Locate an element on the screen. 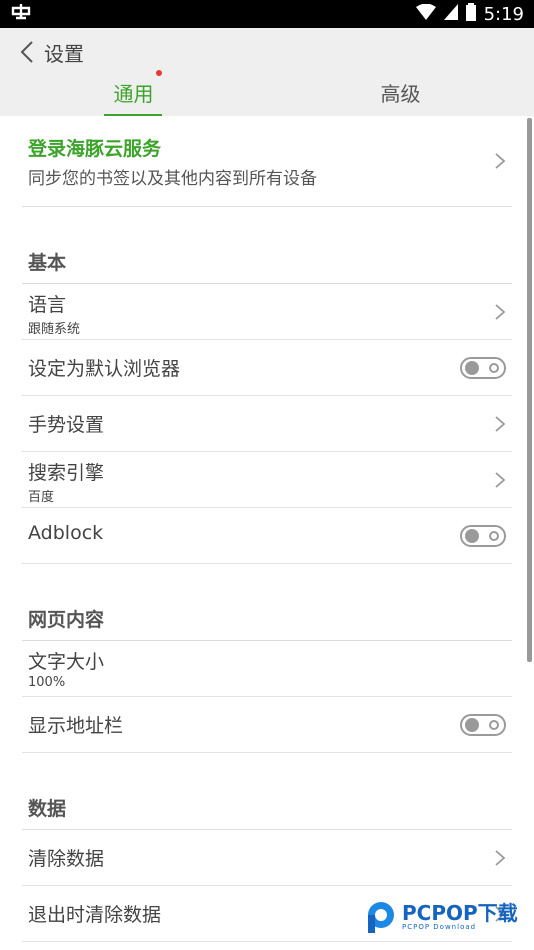 Image resolution: width=534 pixels, height=950 pixels. signal-icon is located at coordinates (450, 14).